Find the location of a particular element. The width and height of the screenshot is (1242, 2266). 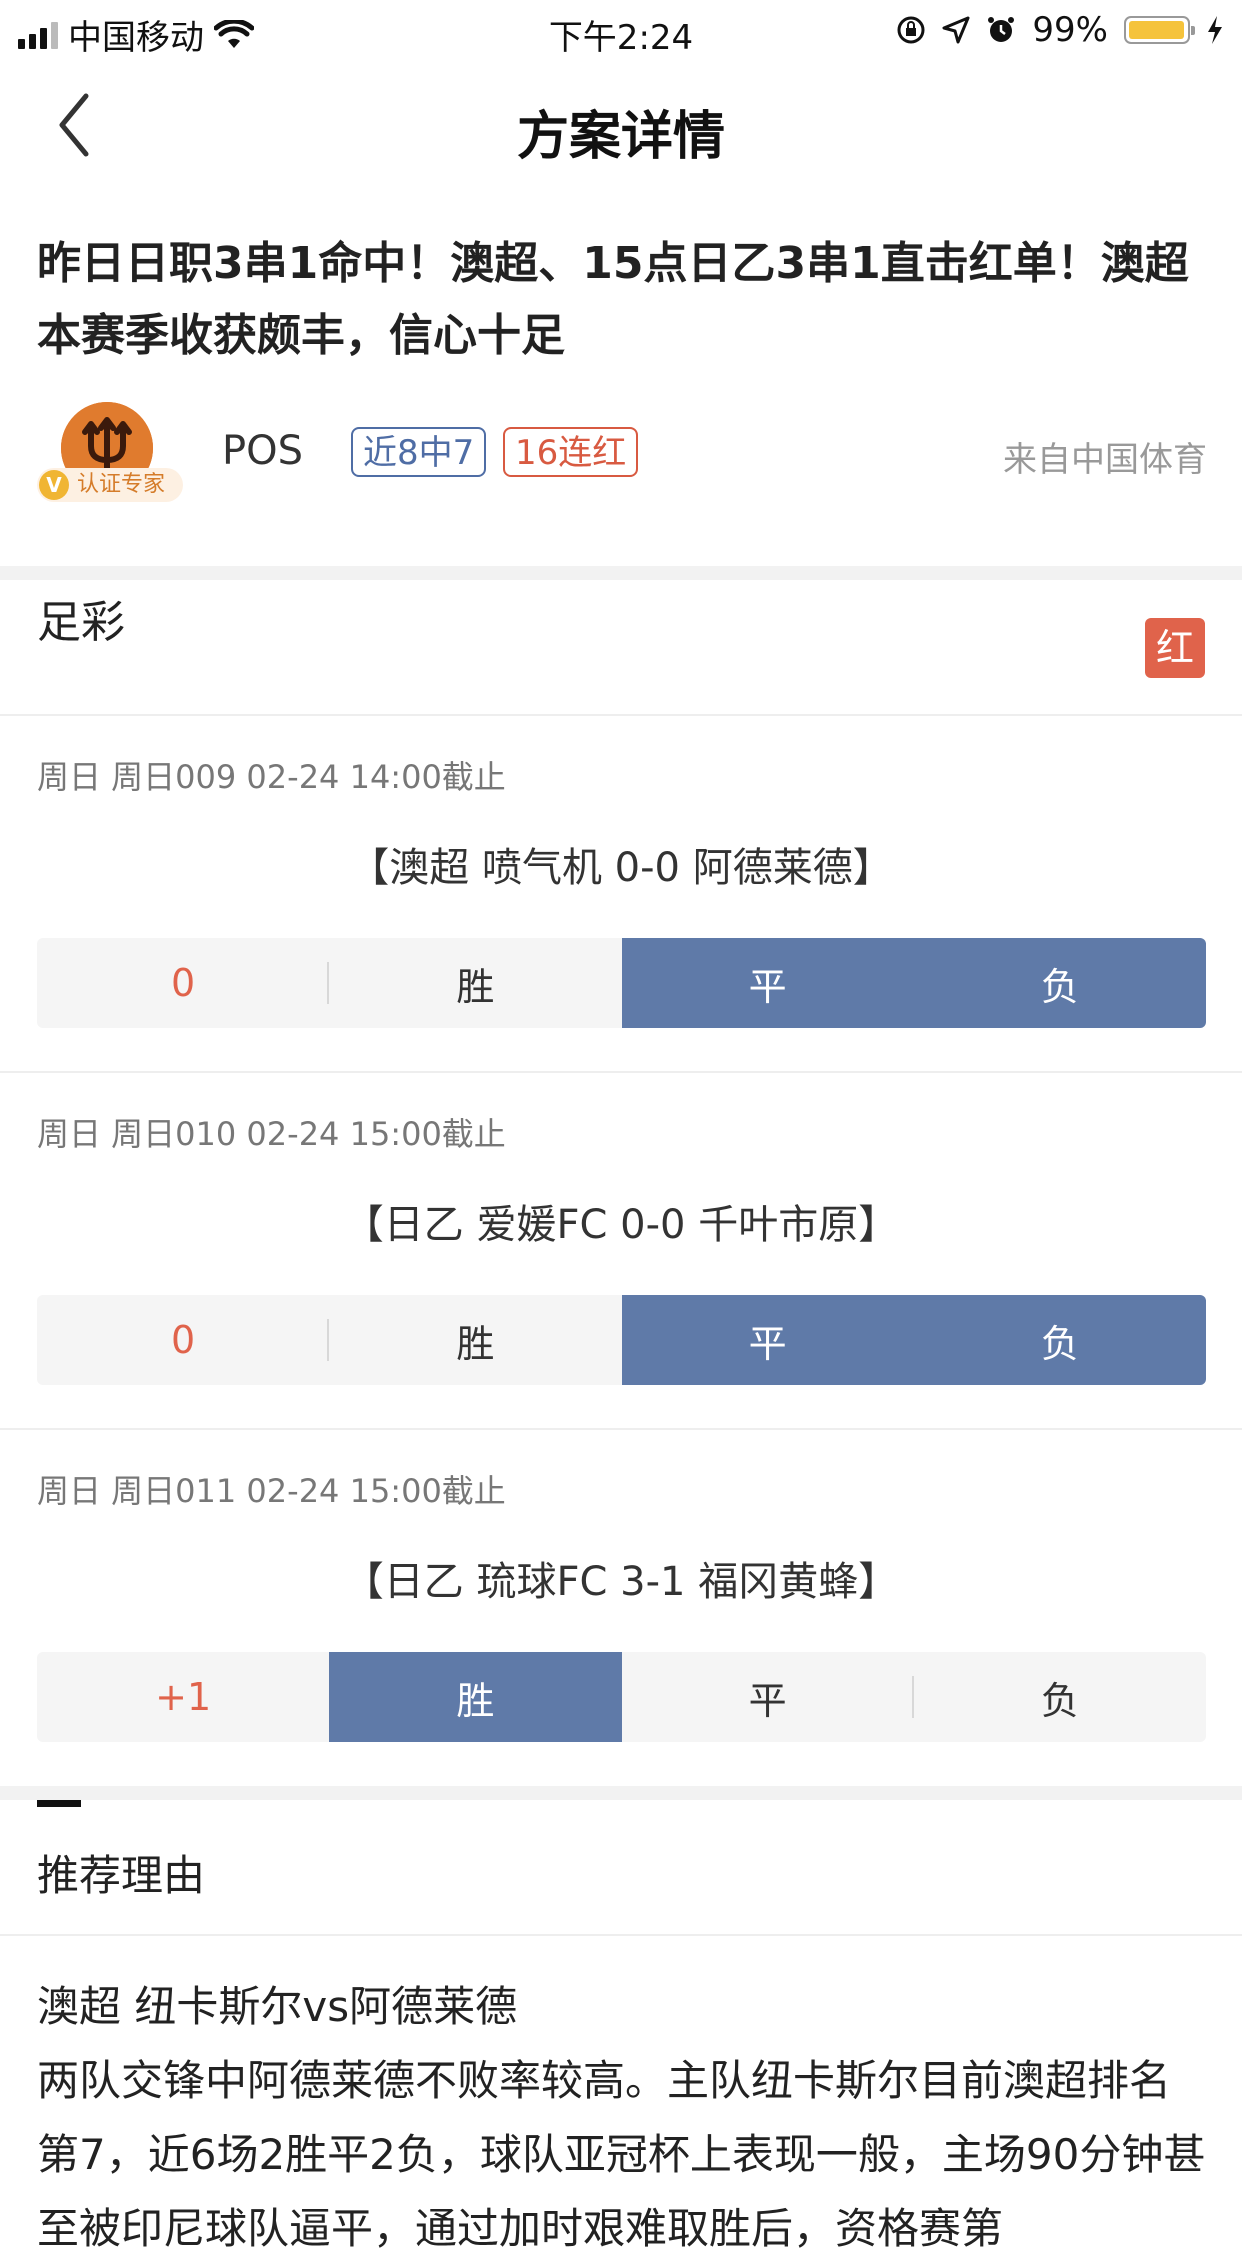

match-meta: 周日 周日010 02-24 15:00截止 is located at coordinates (271, 1134).